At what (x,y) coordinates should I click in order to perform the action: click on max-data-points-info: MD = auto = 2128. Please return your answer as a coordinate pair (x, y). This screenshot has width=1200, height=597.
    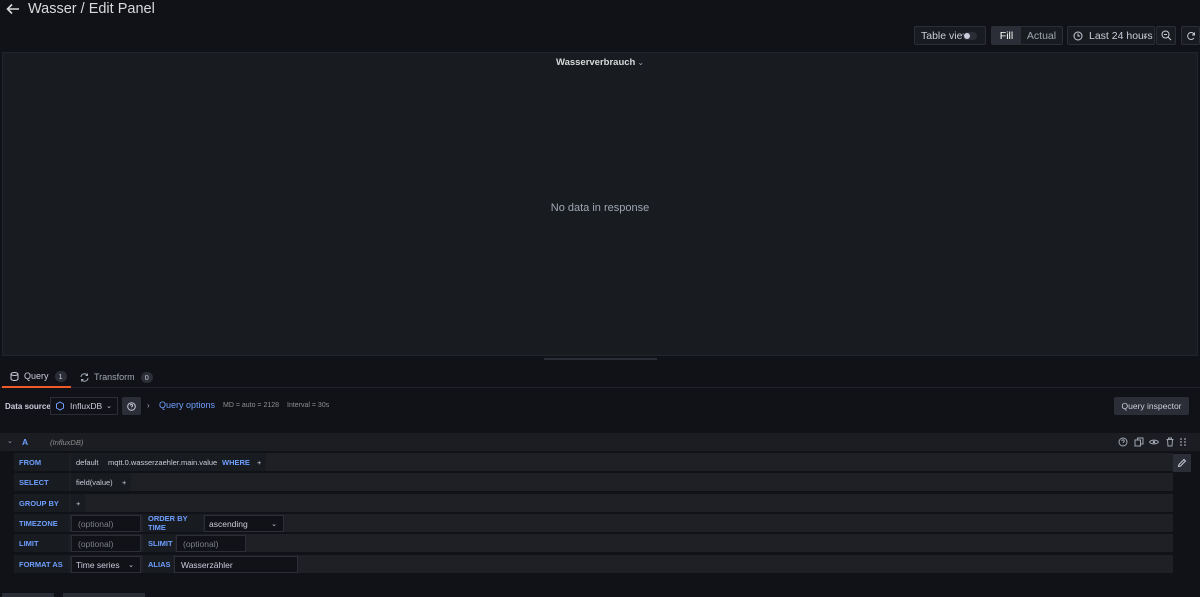
    Looking at the image, I should click on (251, 405).